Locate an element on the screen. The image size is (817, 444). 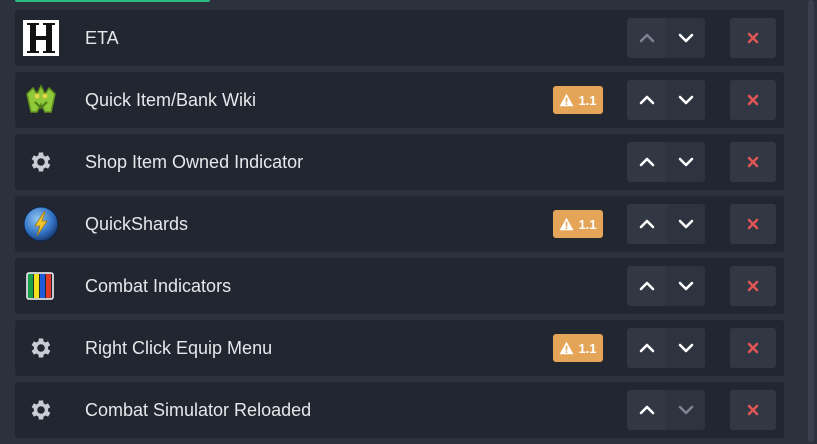
plugin-name: Right Click Equip Menu is located at coordinates (179, 348).